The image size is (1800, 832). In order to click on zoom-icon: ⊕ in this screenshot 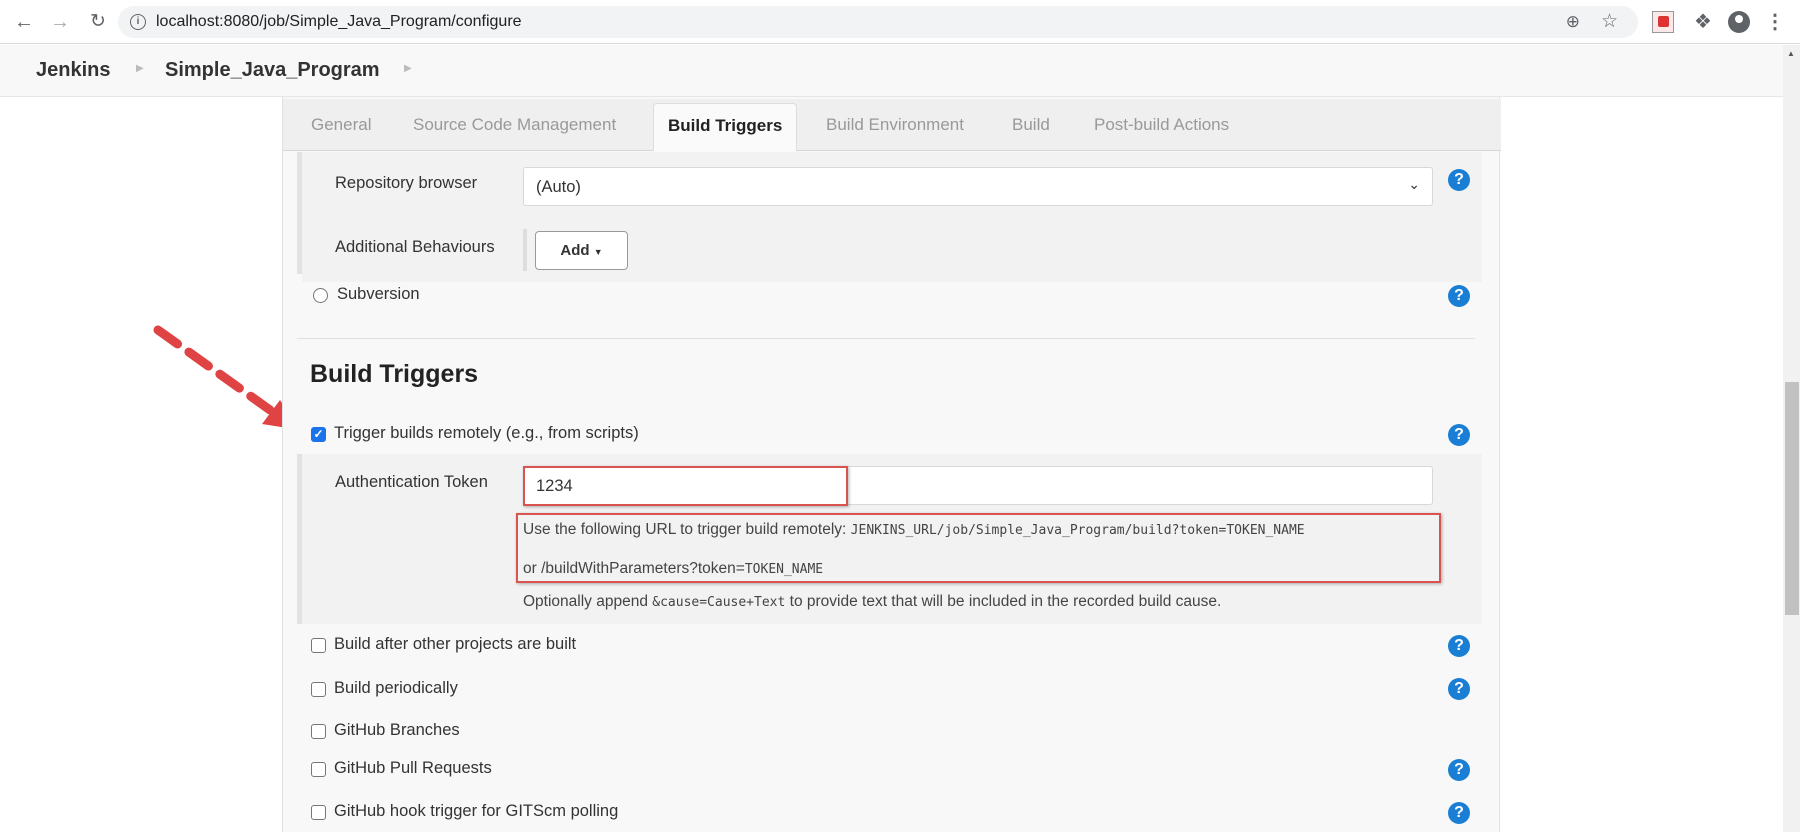, I will do `click(1573, 22)`.